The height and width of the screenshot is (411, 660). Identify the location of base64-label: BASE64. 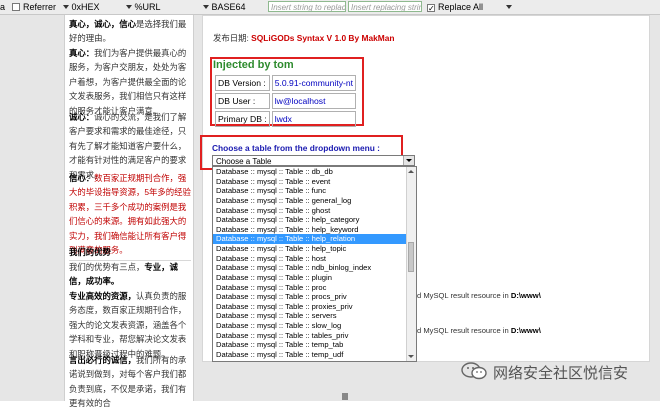
(228, 7).